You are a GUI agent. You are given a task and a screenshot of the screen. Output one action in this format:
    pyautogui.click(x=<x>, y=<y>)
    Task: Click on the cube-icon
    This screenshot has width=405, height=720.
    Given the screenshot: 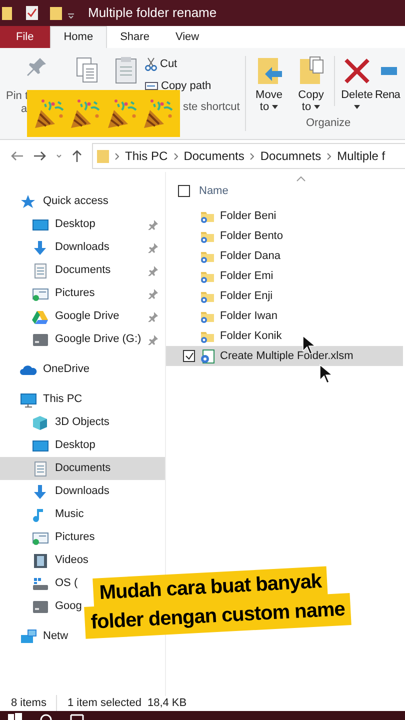 What is the action you would take?
    pyautogui.click(x=40, y=422)
    